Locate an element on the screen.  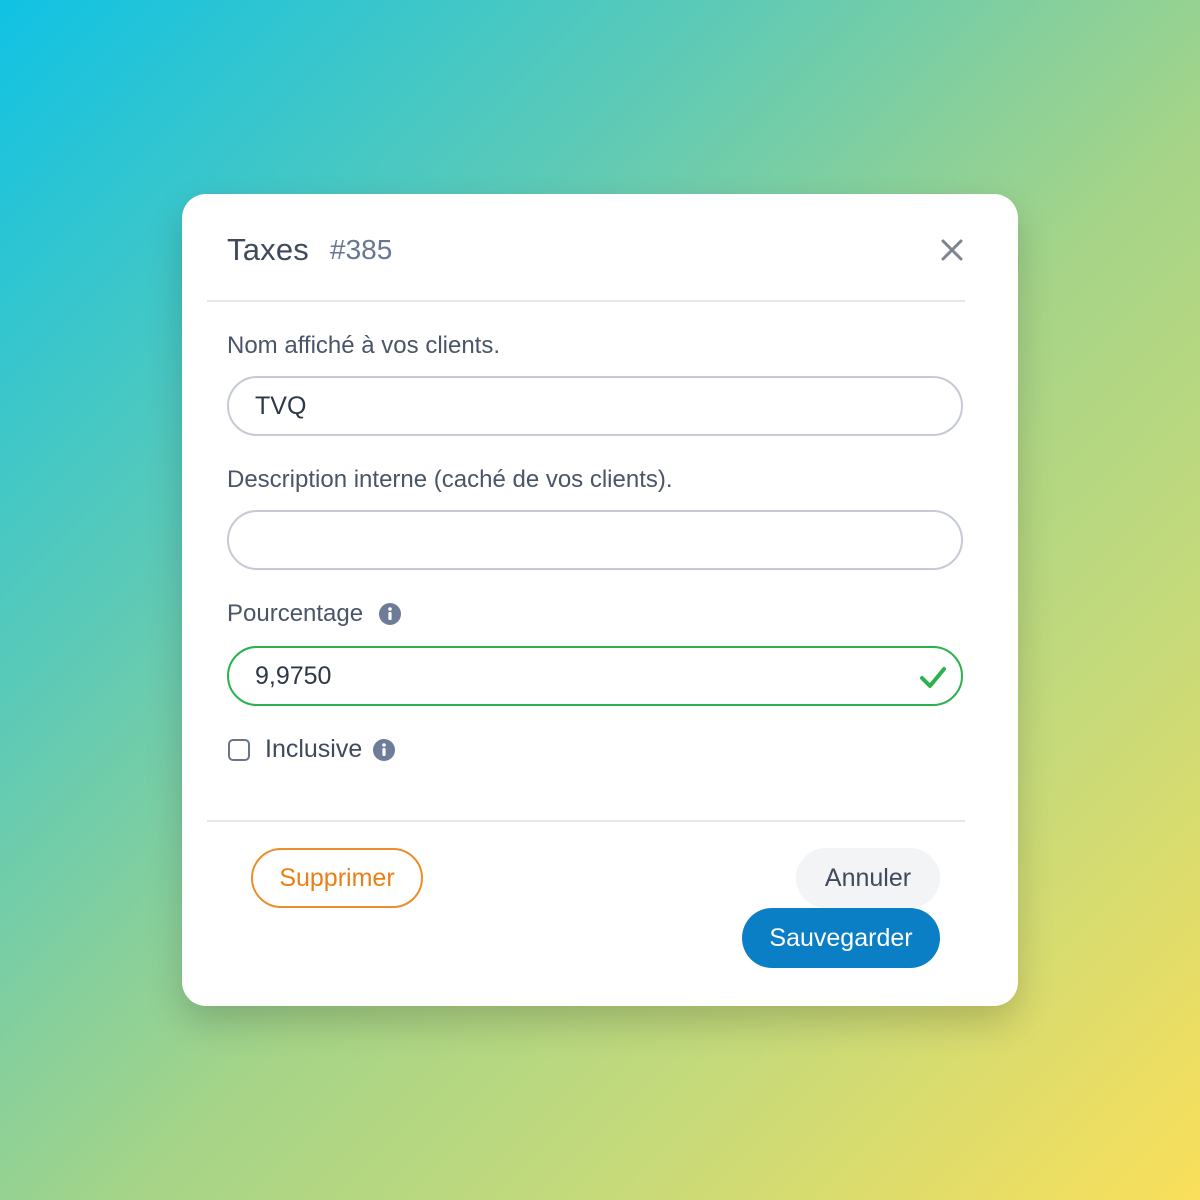
internal-description-input is located at coordinates (595, 540).